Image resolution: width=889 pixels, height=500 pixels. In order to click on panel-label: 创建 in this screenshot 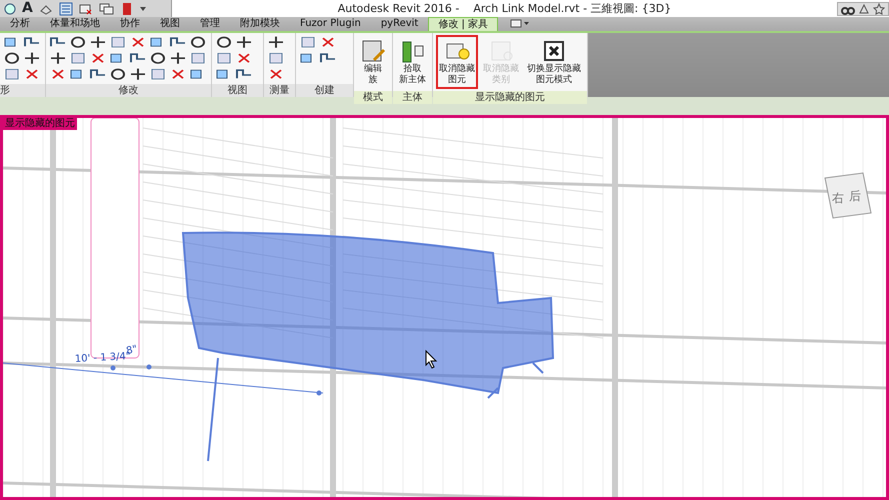, I will do `click(324, 90)`.